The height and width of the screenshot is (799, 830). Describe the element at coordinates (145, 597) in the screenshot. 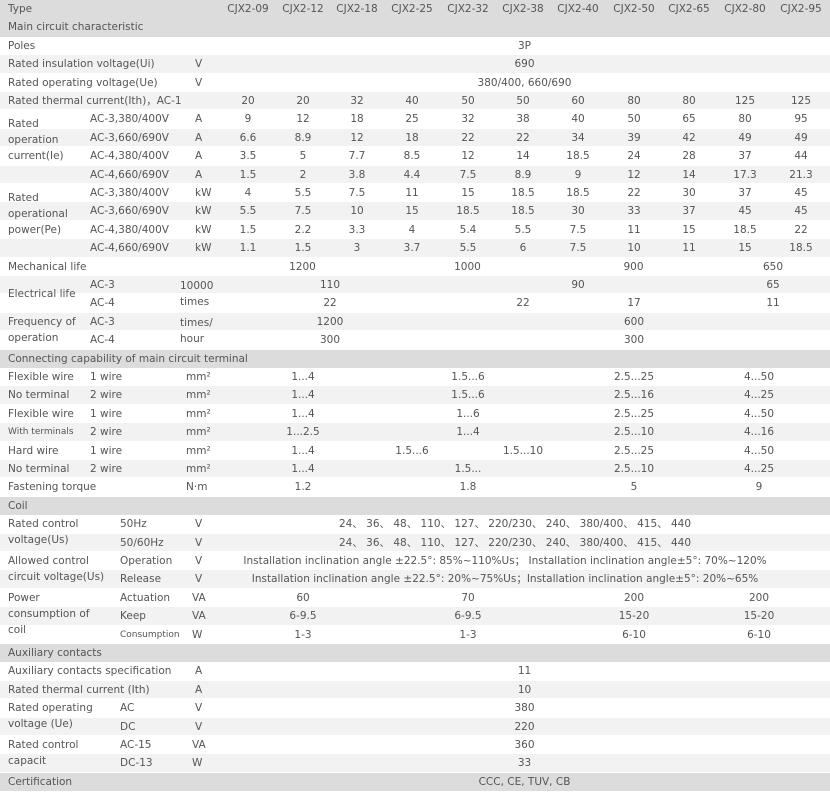

I see `category: Actuation` at that location.